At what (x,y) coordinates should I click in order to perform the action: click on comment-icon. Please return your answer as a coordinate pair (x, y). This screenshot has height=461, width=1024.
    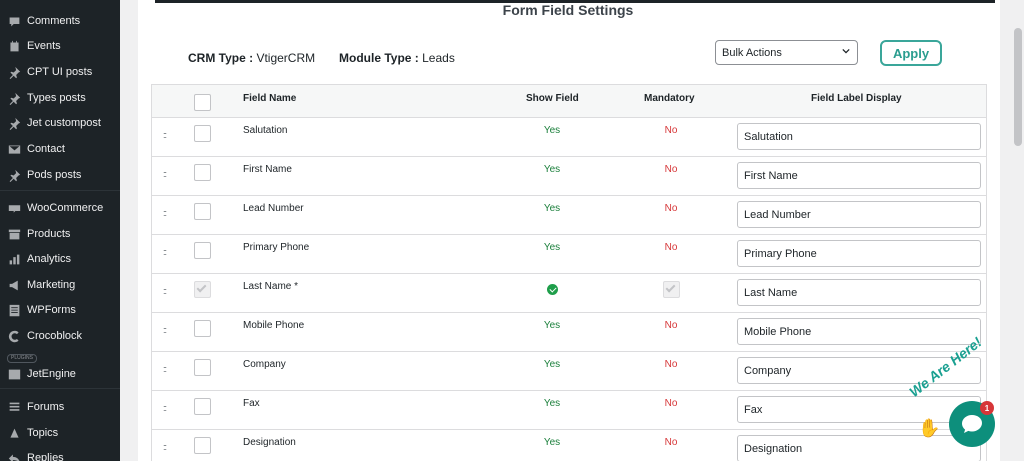
    Looking at the image, I should click on (14, 21).